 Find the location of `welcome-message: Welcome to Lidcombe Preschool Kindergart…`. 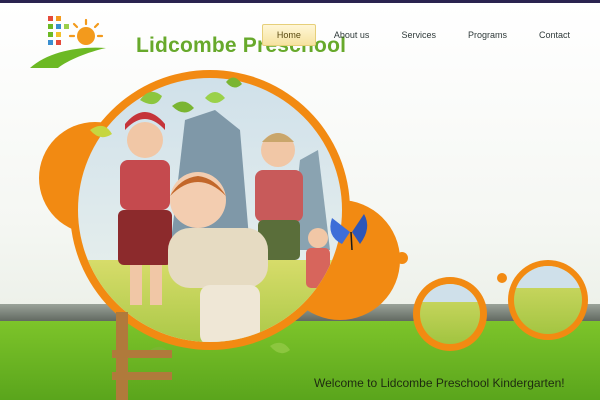

welcome-message: Welcome to Lidcombe Preschool Kindergart… is located at coordinates (439, 383).